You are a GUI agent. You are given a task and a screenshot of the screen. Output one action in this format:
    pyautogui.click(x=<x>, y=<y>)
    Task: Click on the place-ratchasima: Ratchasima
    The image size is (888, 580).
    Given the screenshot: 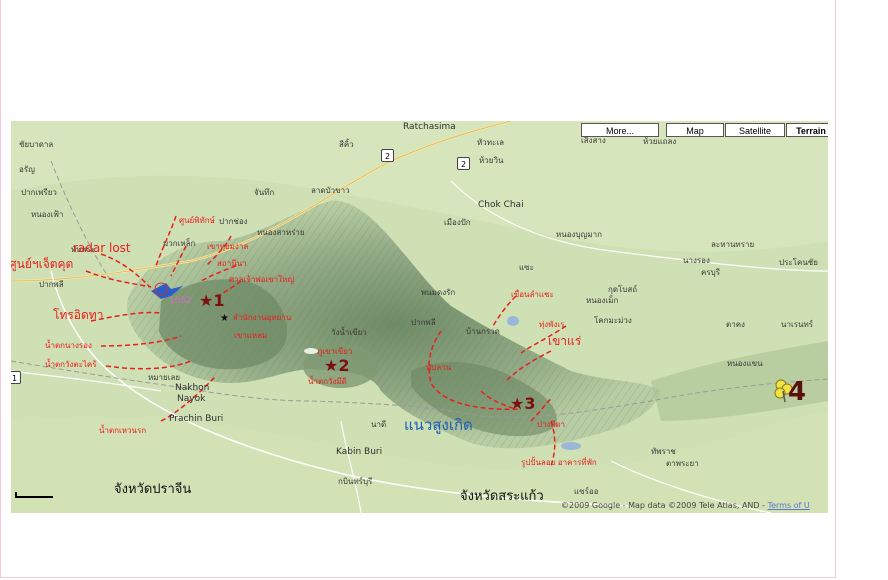 What is the action you would take?
    pyautogui.click(x=429, y=127)
    